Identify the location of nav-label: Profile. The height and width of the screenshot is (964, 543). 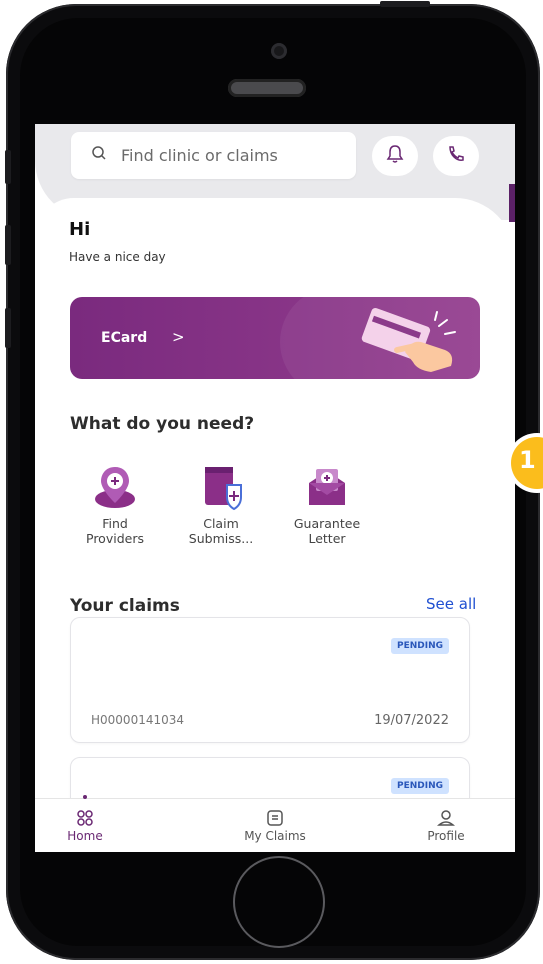
(446, 836).